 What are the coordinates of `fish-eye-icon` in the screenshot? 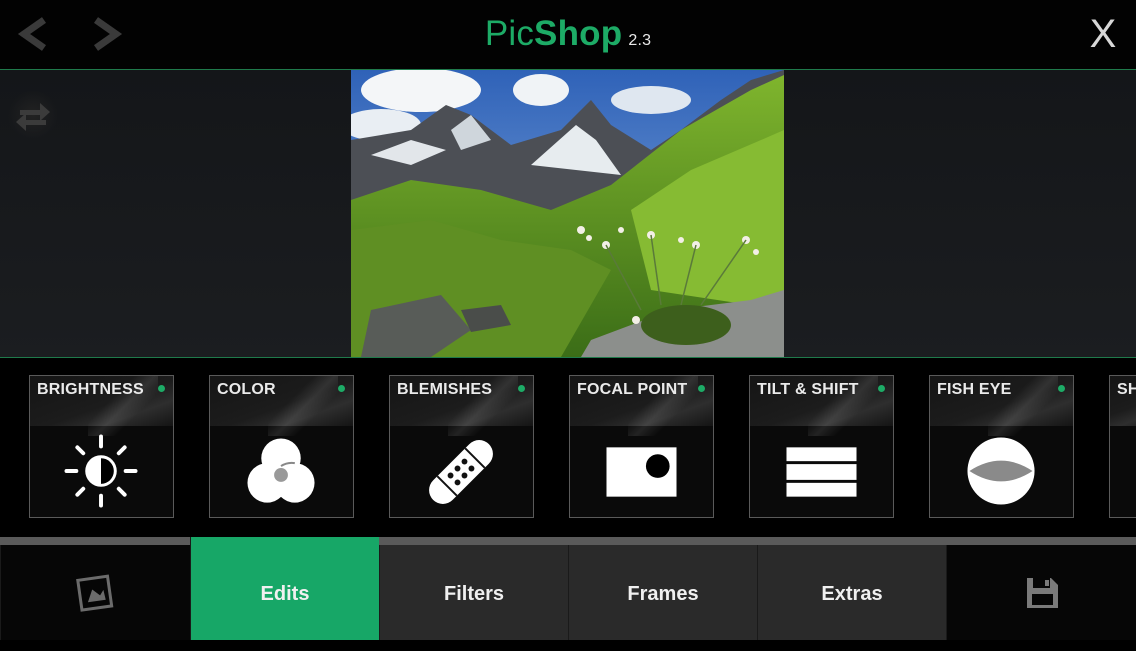 It's located at (1001, 471).